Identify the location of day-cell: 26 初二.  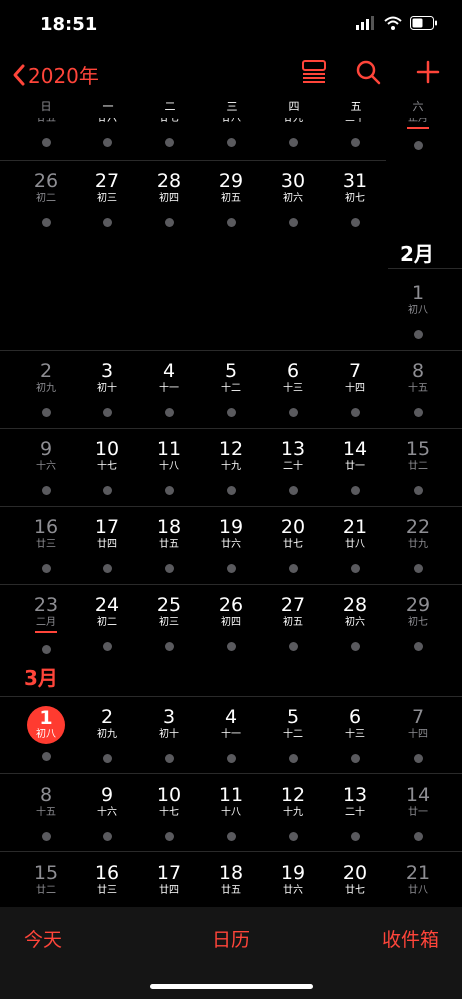
(46, 198).